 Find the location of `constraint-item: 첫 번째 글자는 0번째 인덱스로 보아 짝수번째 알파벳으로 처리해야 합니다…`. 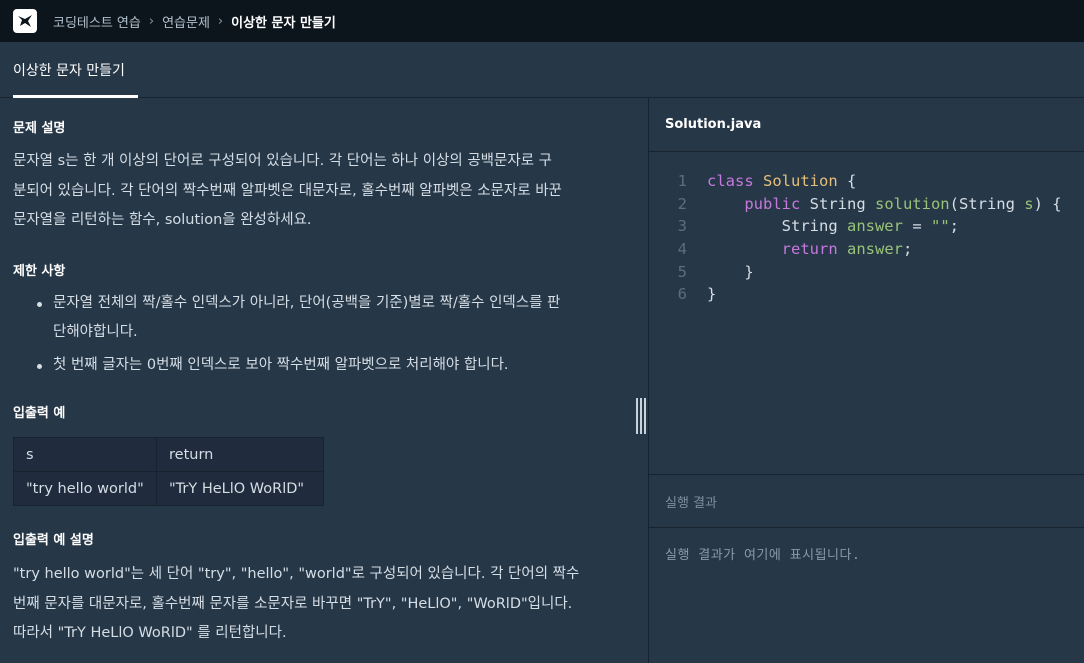

constraint-item: 첫 번째 글자는 0번째 인덱스로 보아 짝수번째 알파벳으로 처리해야 합니다… is located at coordinates (324, 366).